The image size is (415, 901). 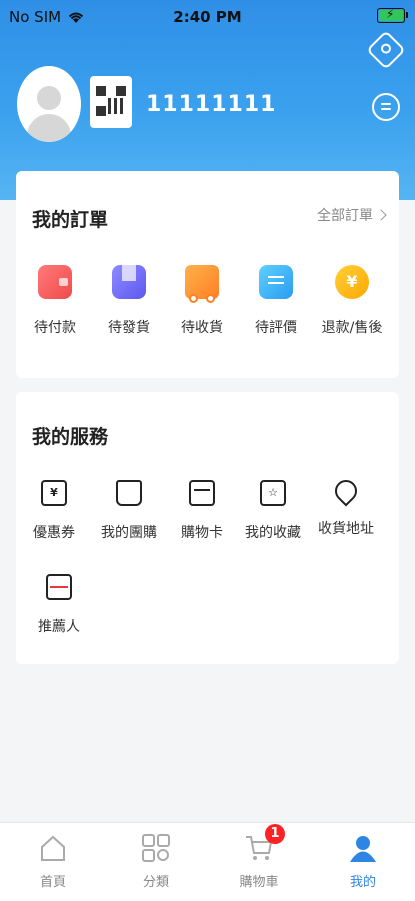 I want to click on category-icon, so click(x=156, y=848).